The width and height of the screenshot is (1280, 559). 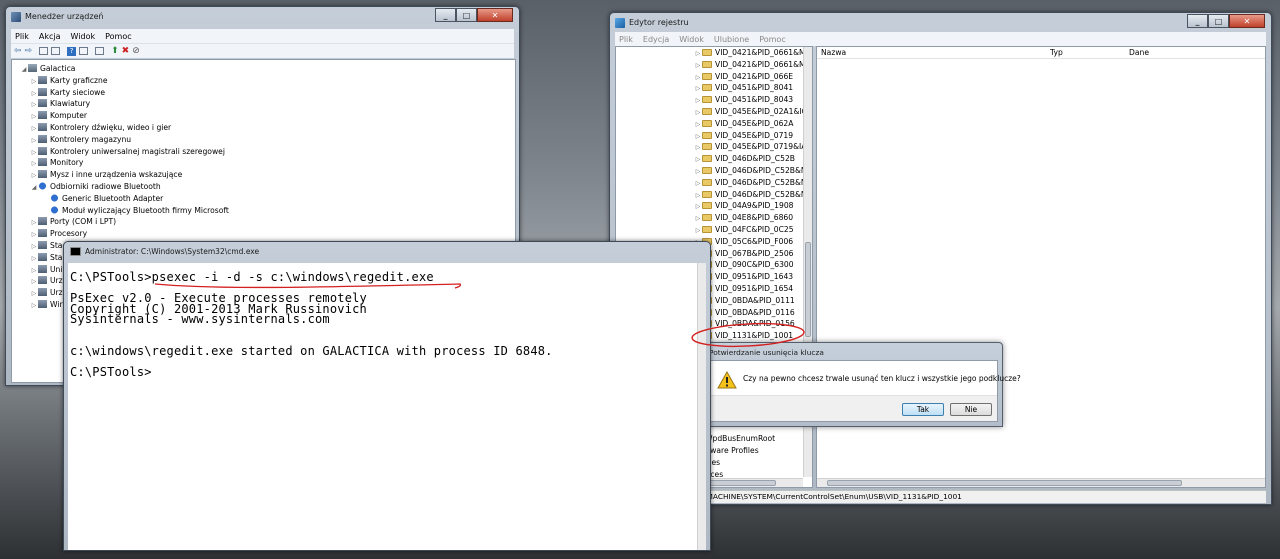 What do you see at coordinates (34, 305) in the screenshot?
I see `collapsed-triangle-icon: ▷` at bounding box center [34, 305].